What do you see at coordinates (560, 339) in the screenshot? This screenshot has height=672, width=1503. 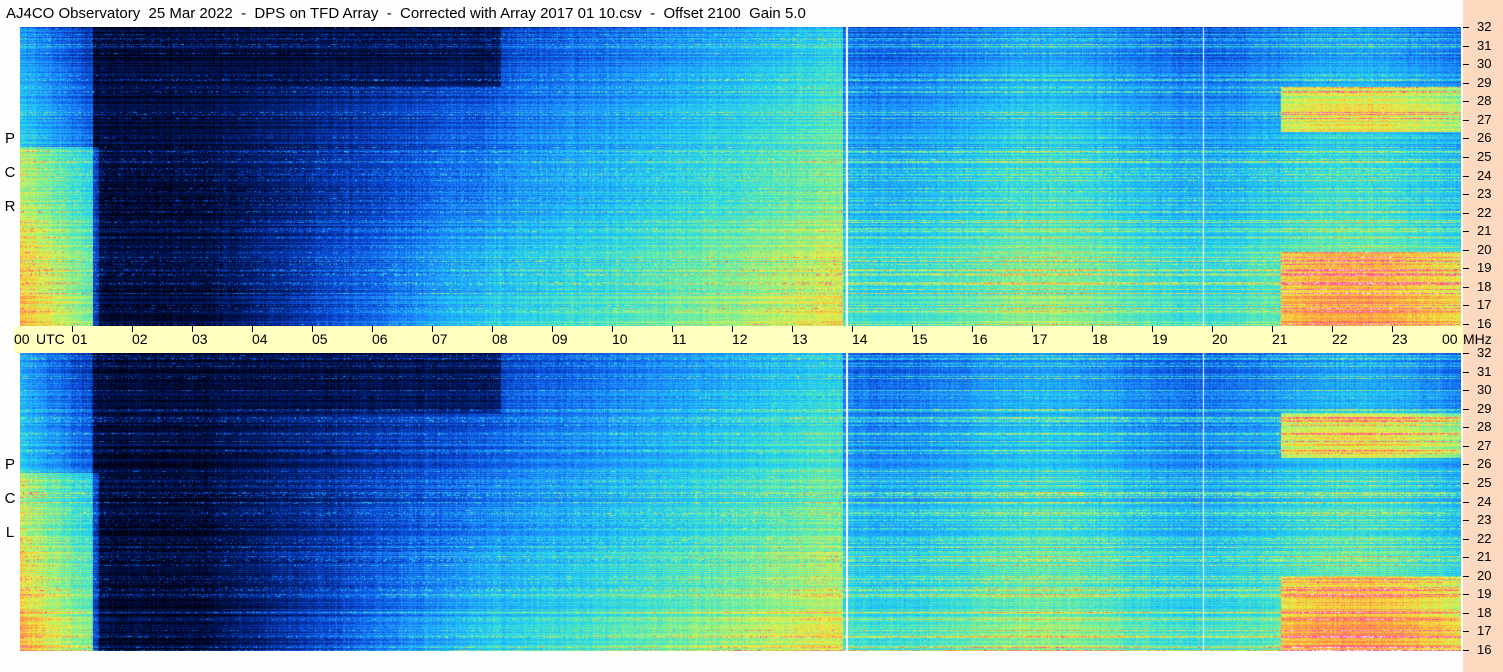 I see `time-label-09: 09` at bounding box center [560, 339].